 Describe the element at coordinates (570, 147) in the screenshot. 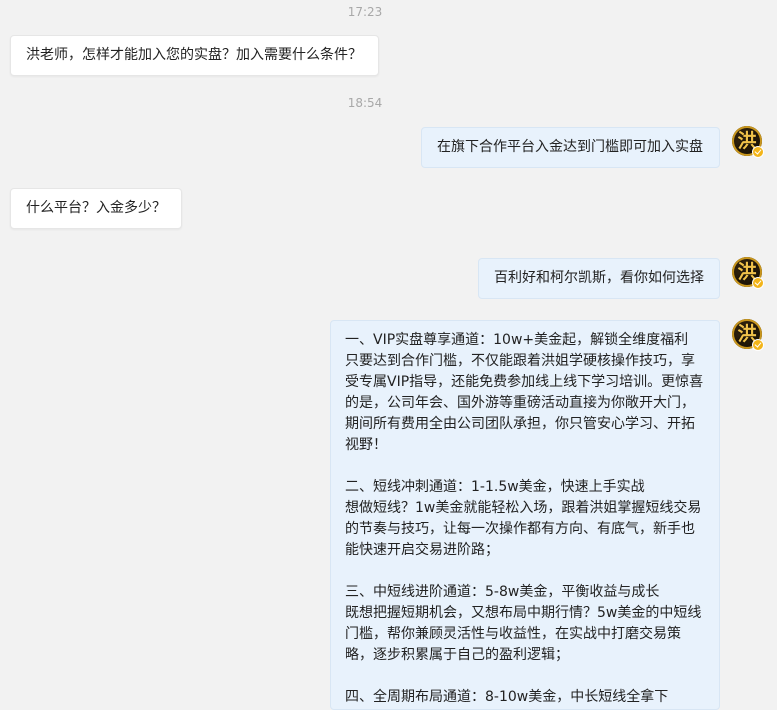

I see `message-bubble-outgoing: 在旗下合作平台入金达到门槛即可加入实盘` at that location.